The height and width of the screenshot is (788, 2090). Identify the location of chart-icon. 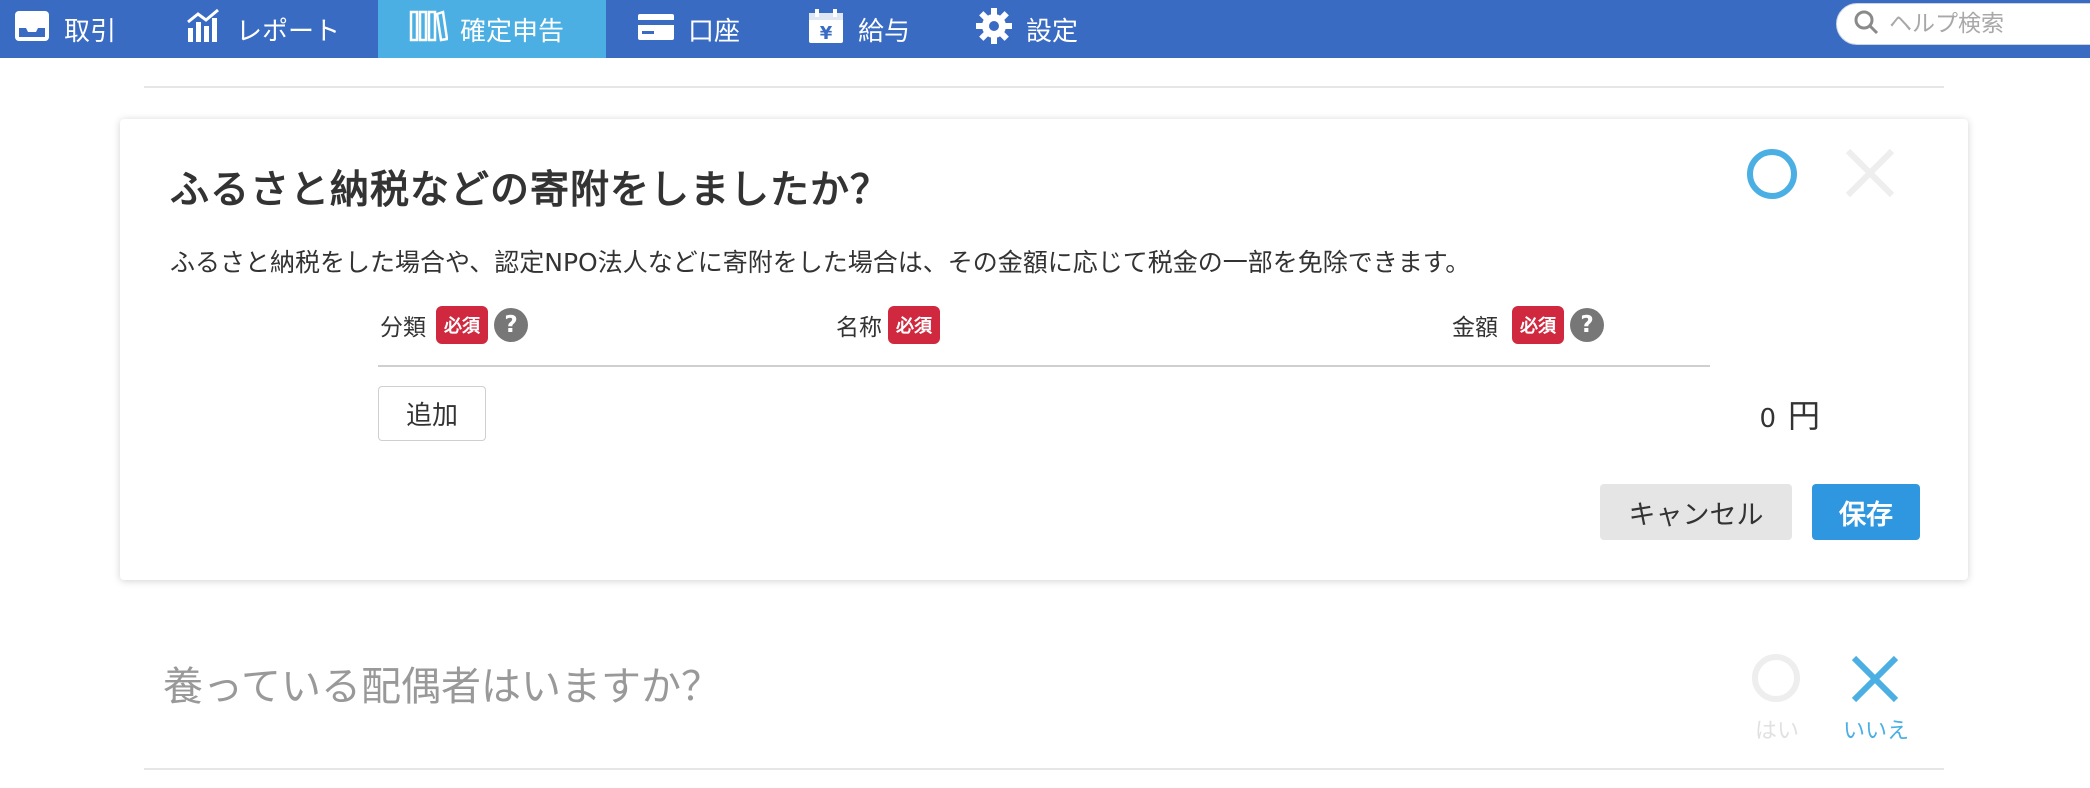
(204, 29).